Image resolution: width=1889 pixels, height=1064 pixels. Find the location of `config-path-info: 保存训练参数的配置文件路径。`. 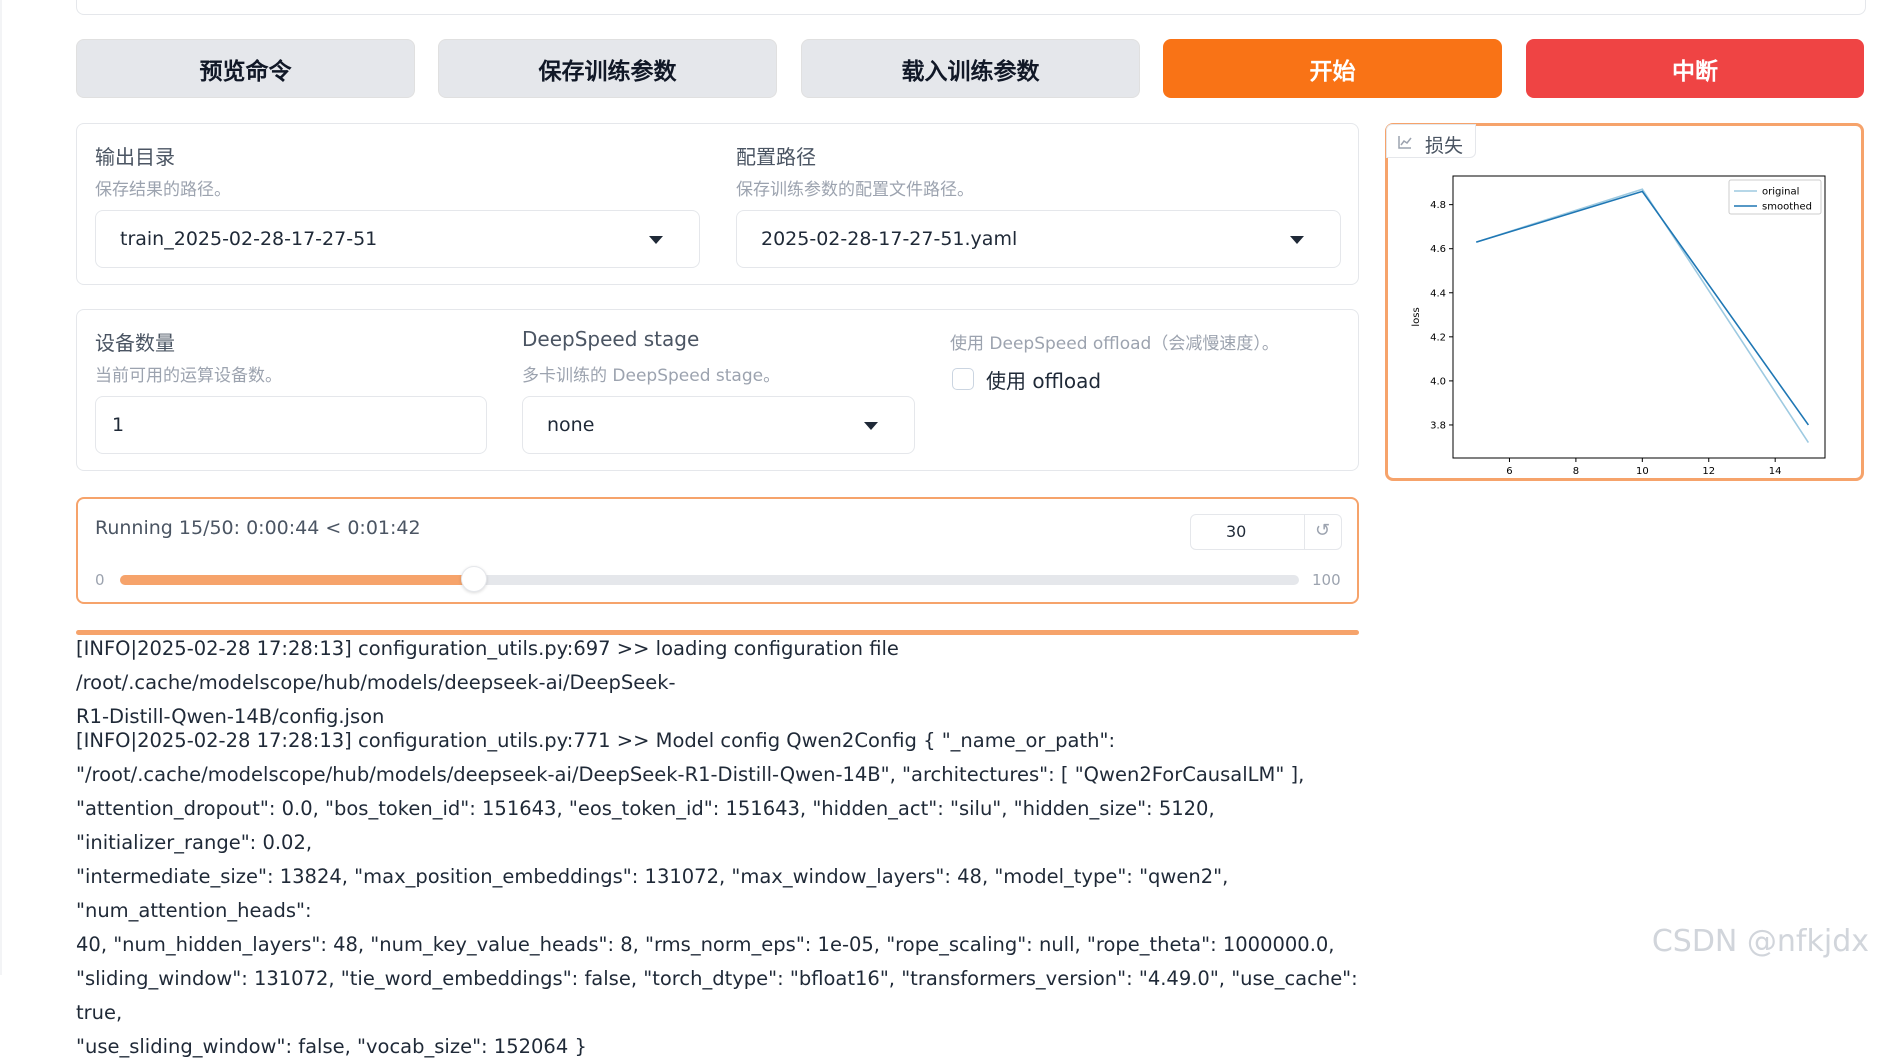

config-path-info: 保存训练参数的配置文件路径。 is located at coordinates (855, 190).